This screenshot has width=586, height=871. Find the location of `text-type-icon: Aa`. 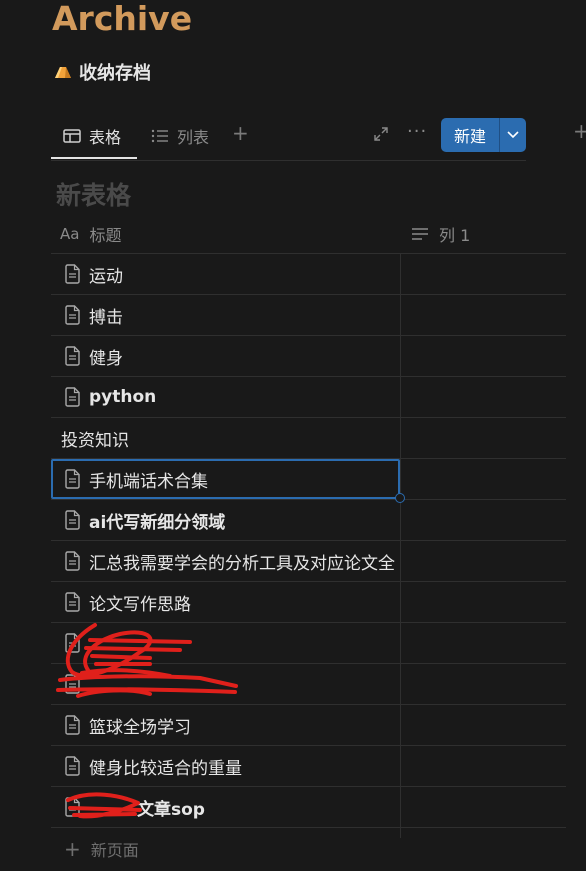

text-type-icon: Aa is located at coordinates (70, 233).